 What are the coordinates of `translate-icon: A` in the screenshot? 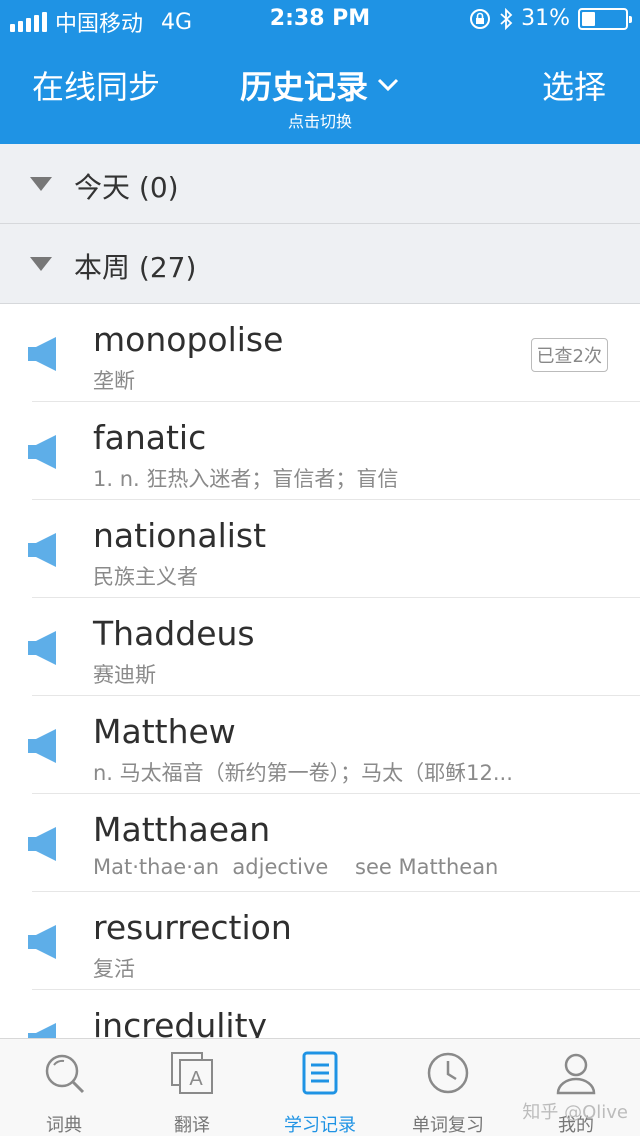 It's located at (192, 1073).